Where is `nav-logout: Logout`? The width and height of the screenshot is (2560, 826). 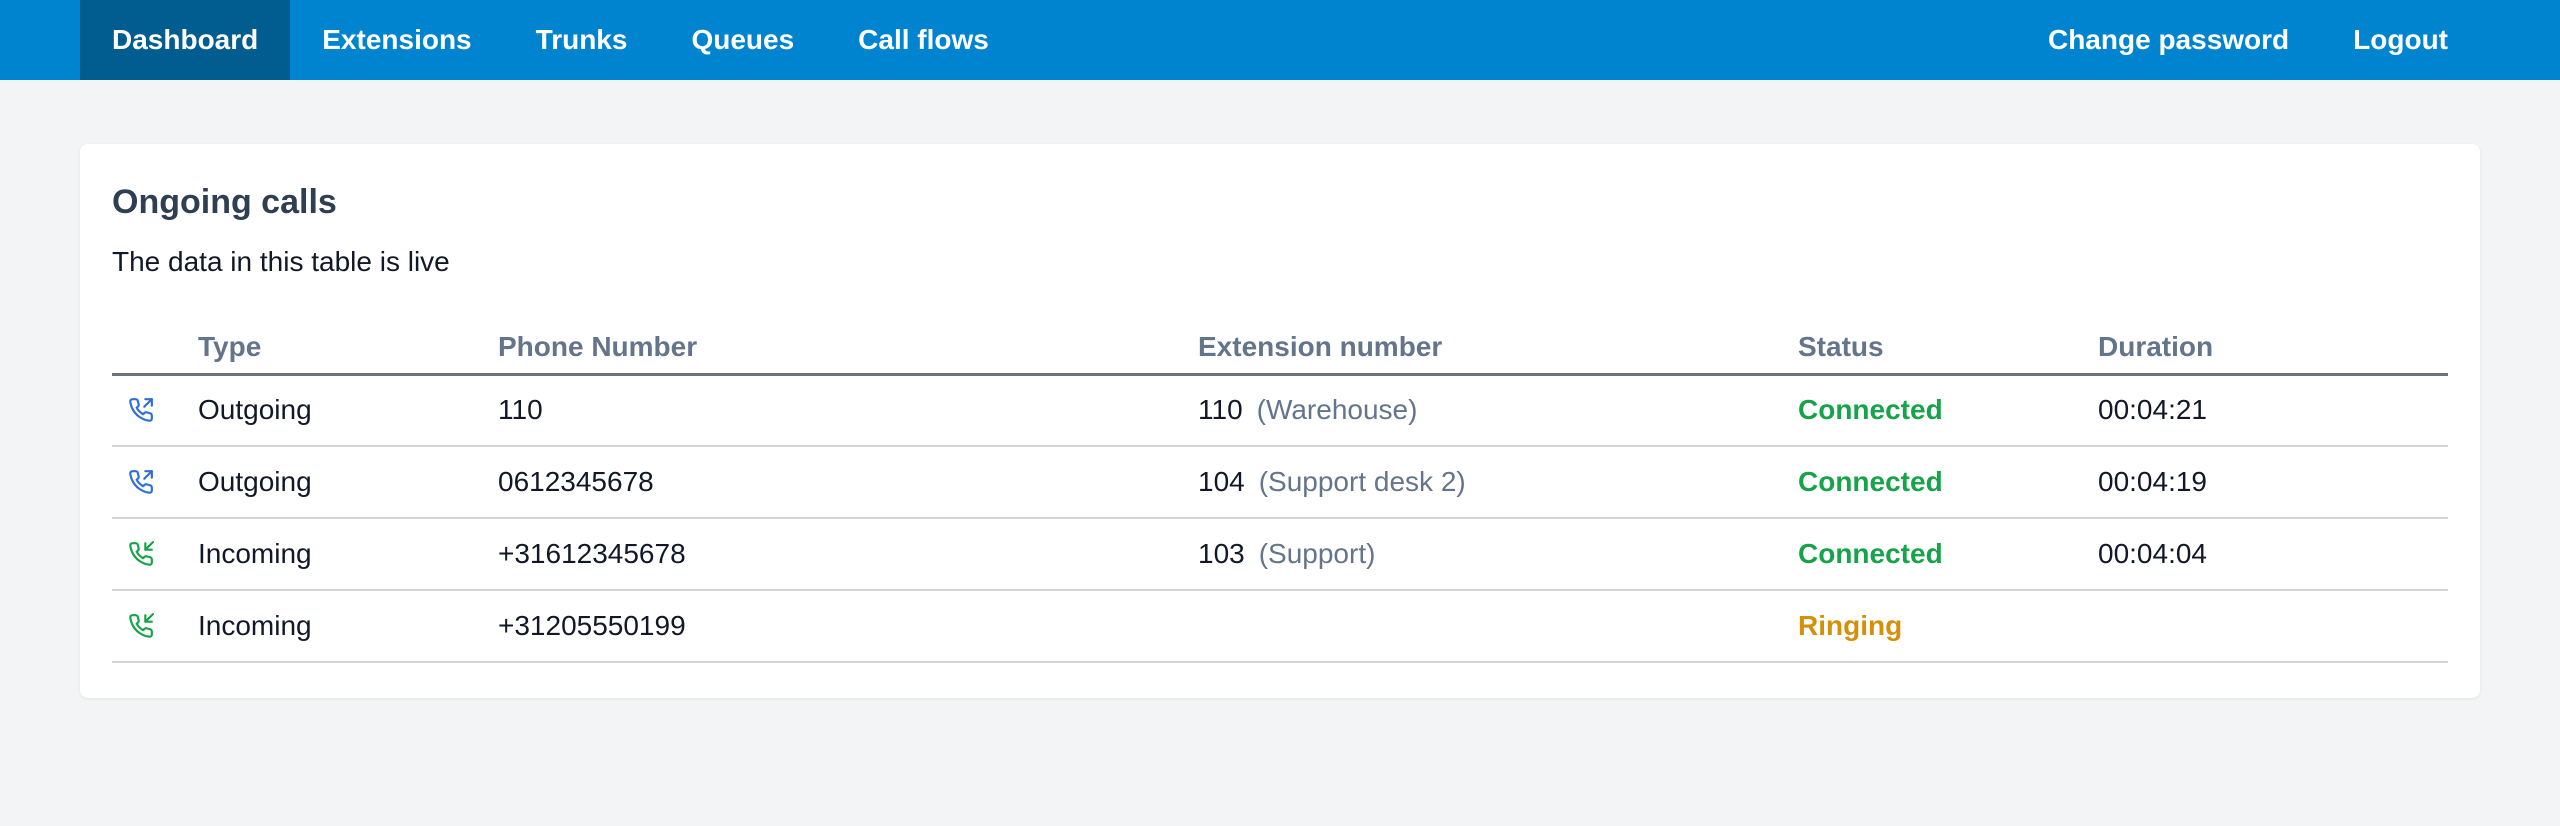
nav-logout: Logout is located at coordinates (2400, 40).